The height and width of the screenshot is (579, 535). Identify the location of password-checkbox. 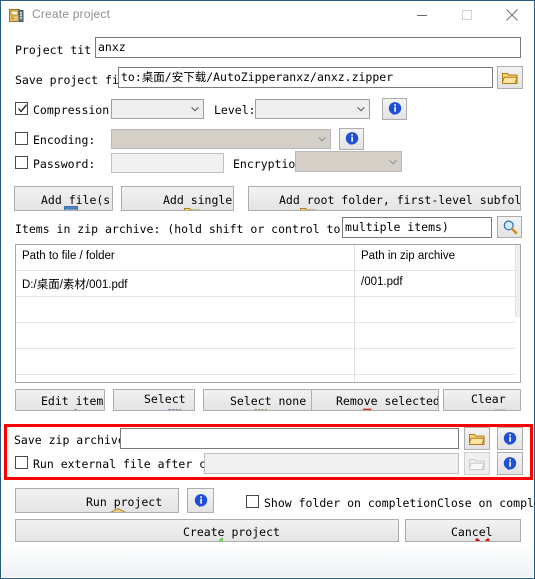
(21, 162).